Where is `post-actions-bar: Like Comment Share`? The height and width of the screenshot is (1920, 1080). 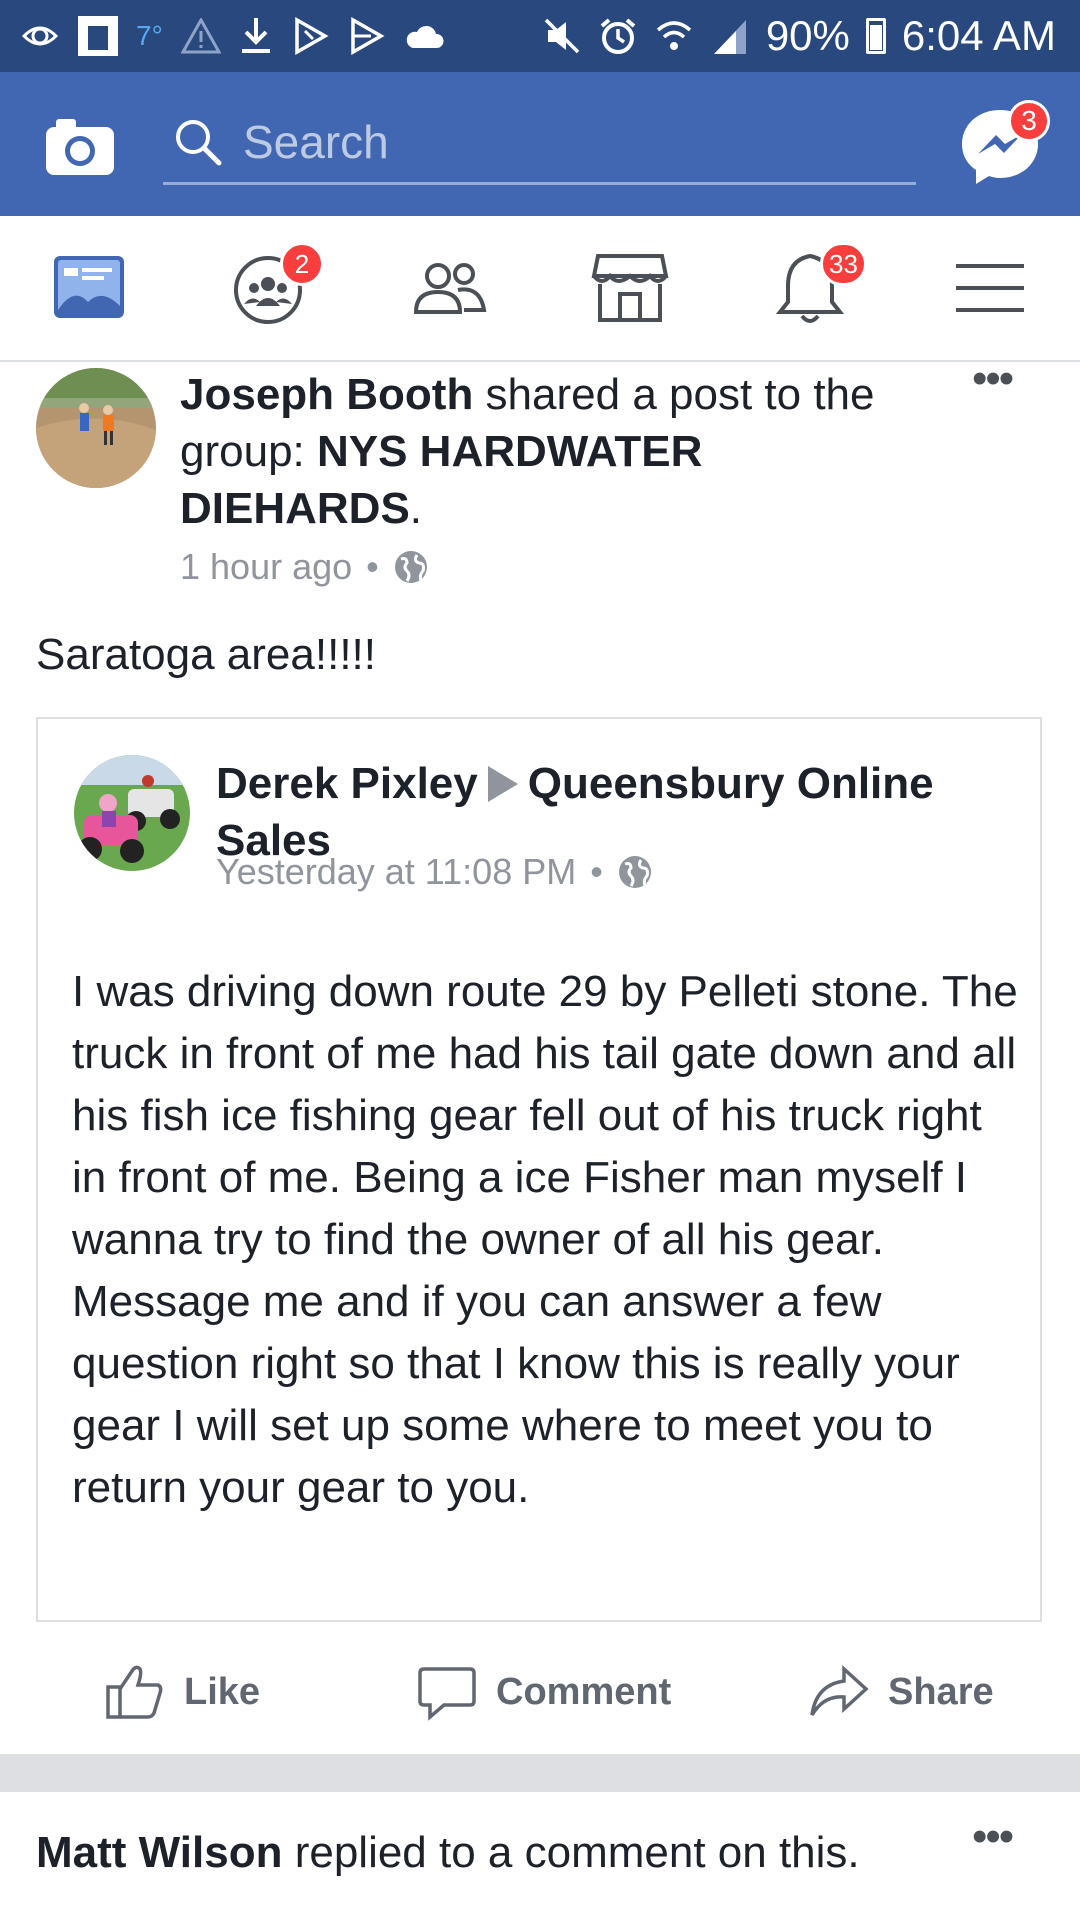 post-actions-bar: Like Comment Share is located at coordinates (540, 1692).